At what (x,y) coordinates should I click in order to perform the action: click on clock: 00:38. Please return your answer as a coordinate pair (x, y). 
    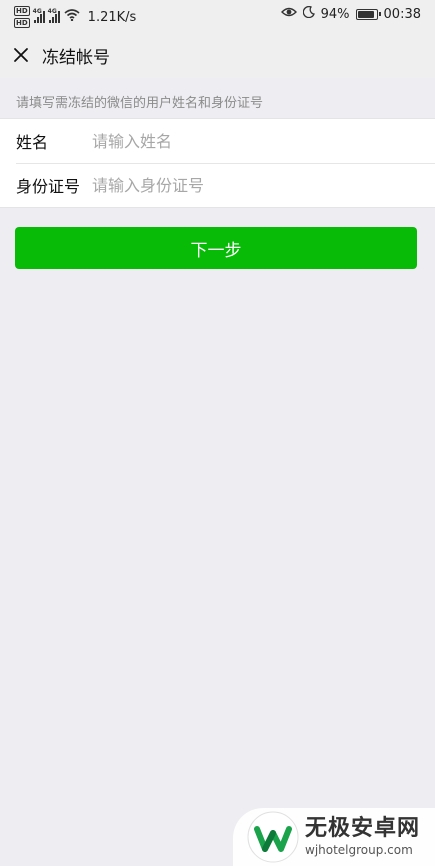
    Looking at the image, I should click on (402, 14).